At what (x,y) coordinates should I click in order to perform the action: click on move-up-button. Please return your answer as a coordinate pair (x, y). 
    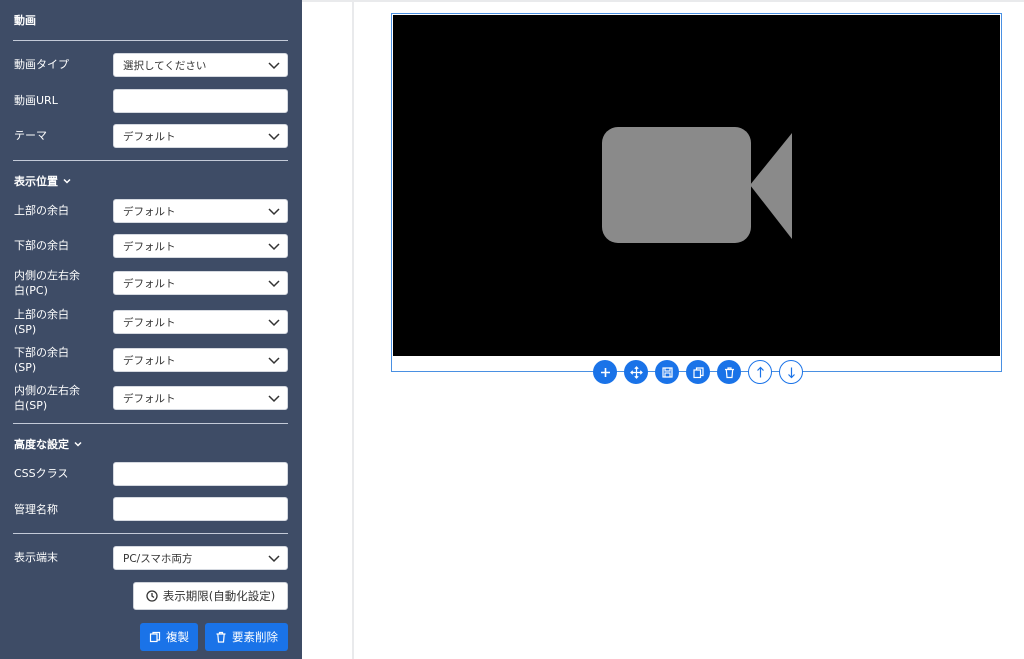
    Looking at the image, I should click on (760, 372).